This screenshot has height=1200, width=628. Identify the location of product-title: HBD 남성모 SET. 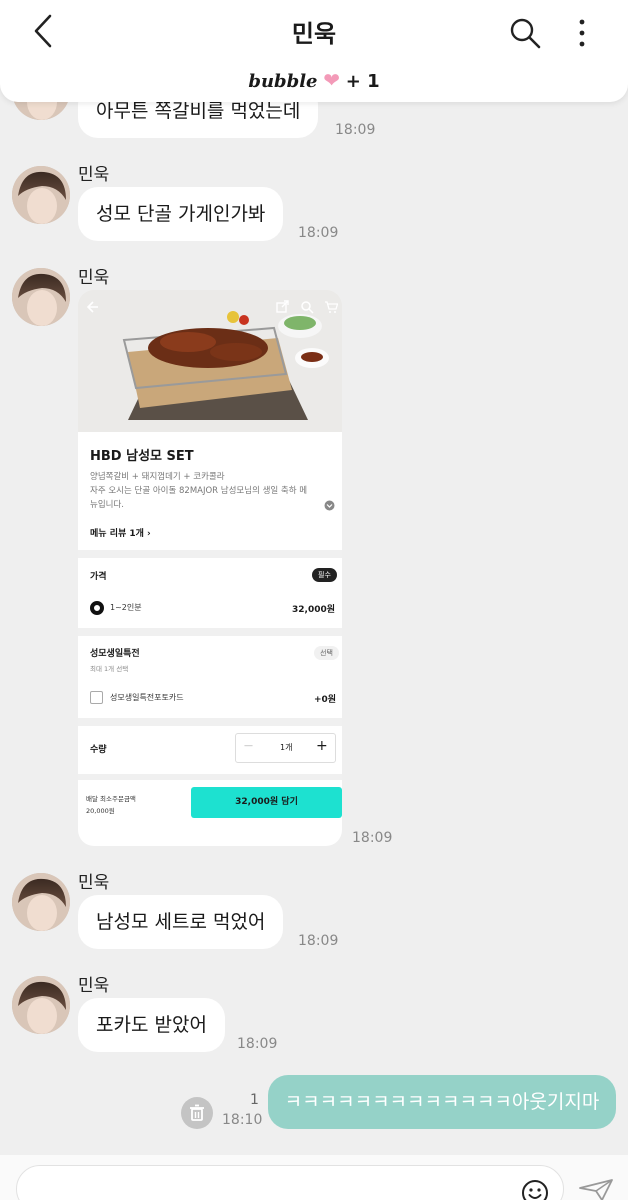
(142, 456).